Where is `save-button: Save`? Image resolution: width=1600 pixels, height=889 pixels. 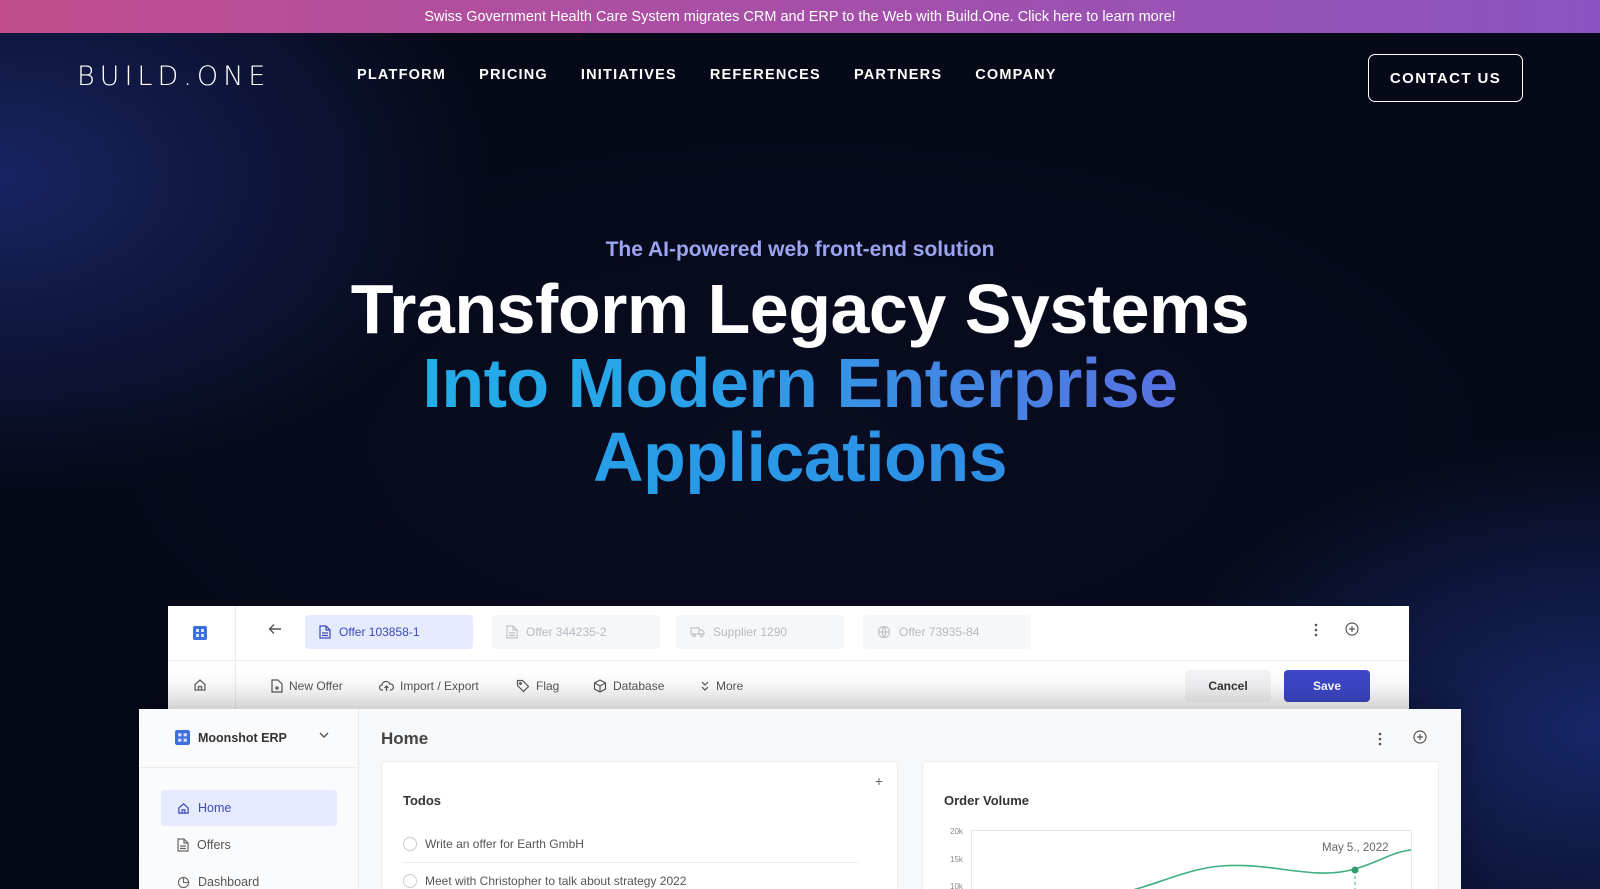
save-button: Save is located at coordinates (1327, 686).